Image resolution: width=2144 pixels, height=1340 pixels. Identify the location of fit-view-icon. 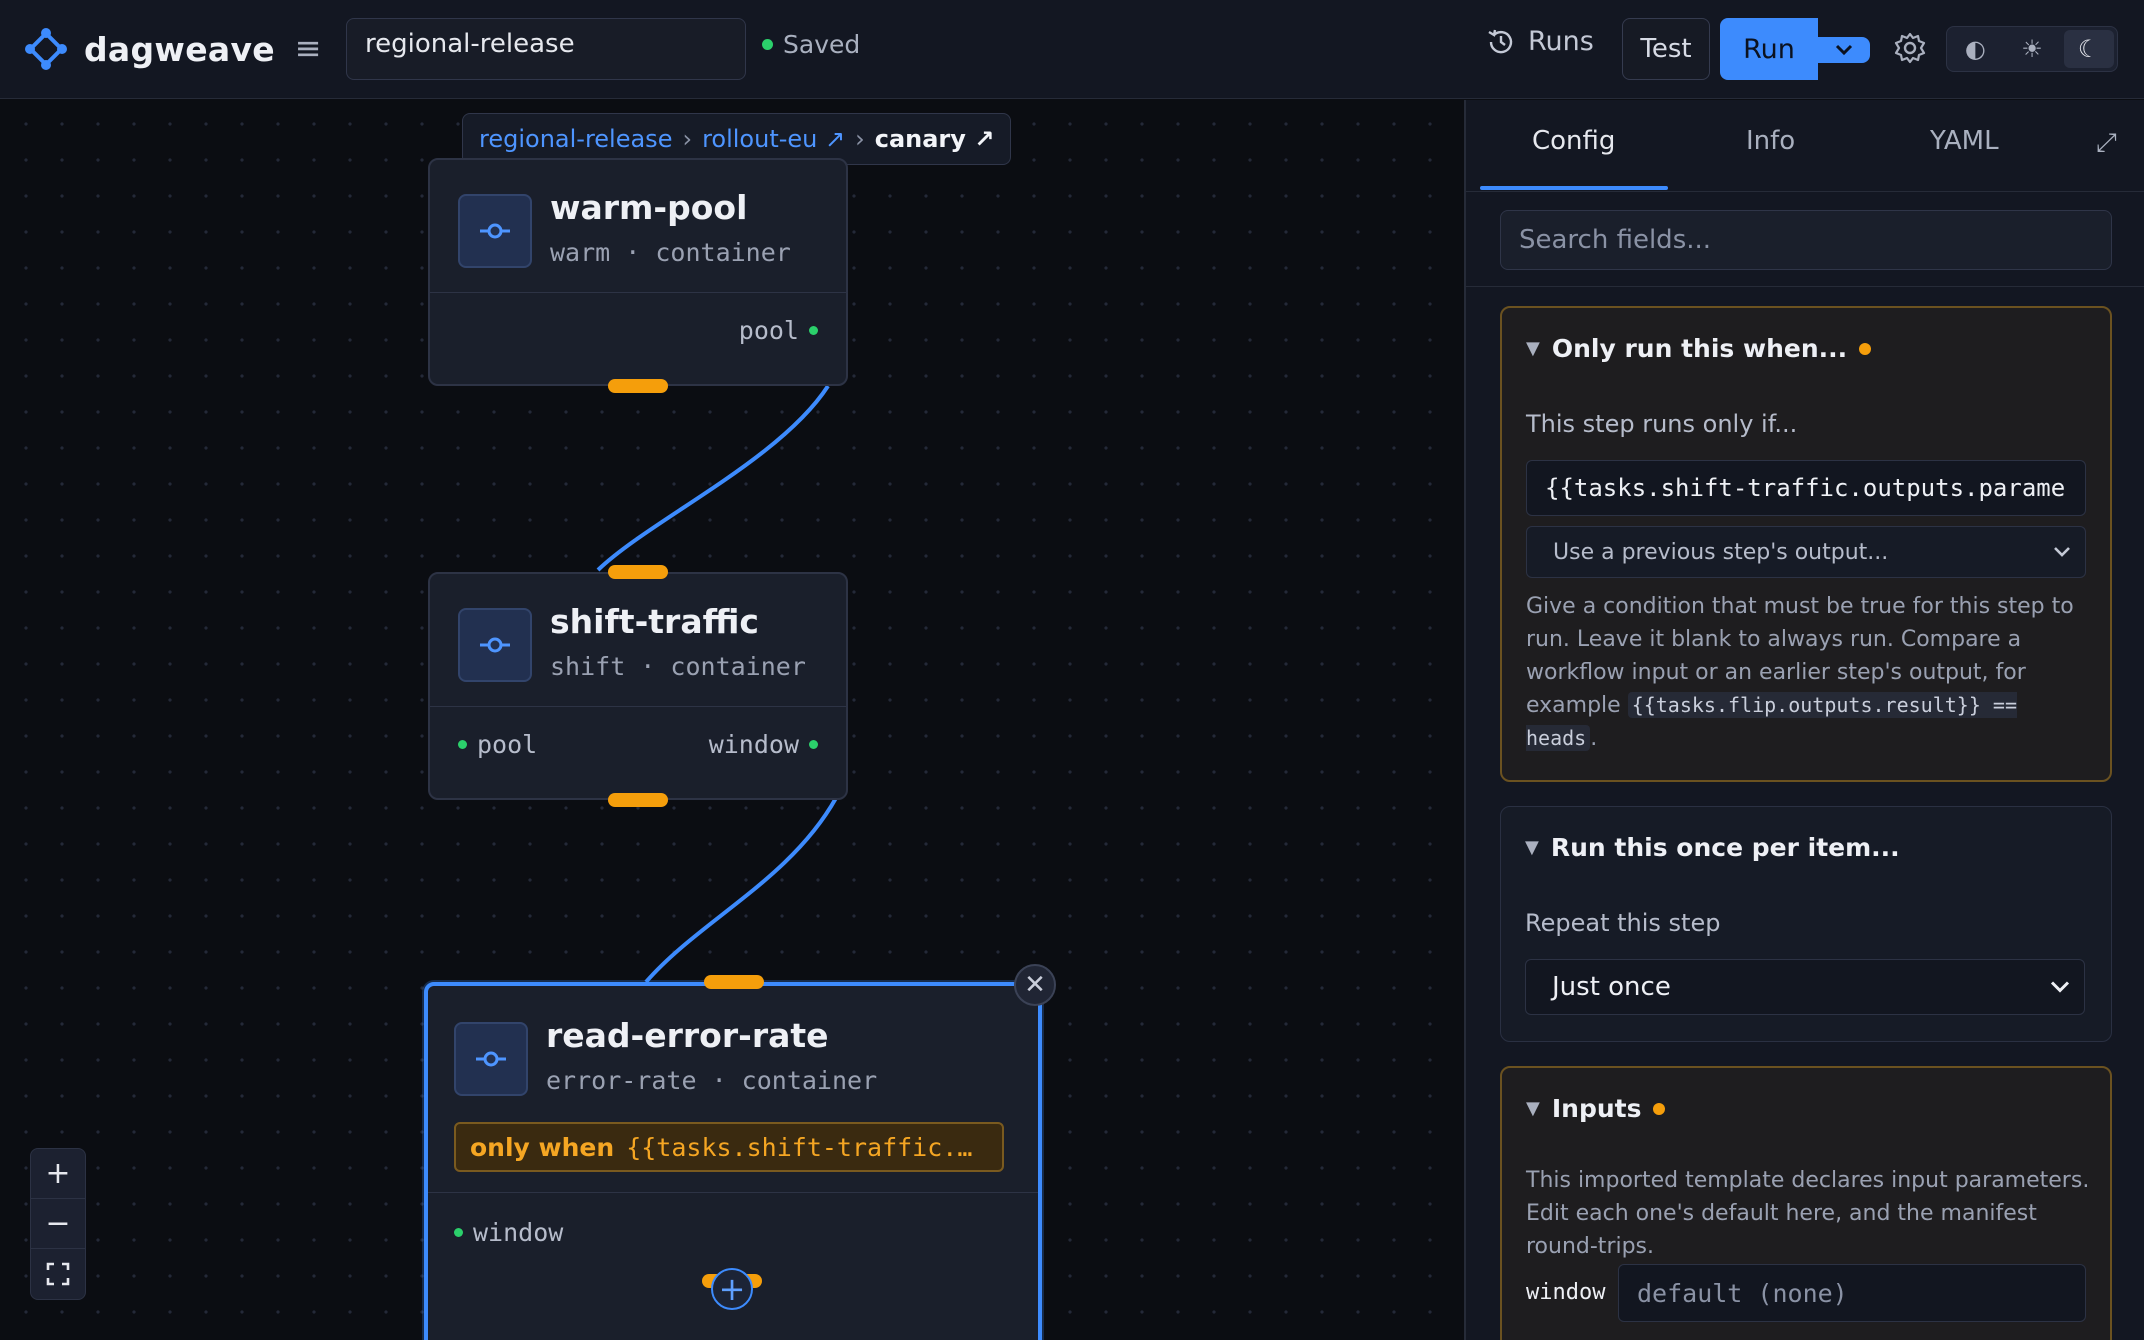
(58, 1274).